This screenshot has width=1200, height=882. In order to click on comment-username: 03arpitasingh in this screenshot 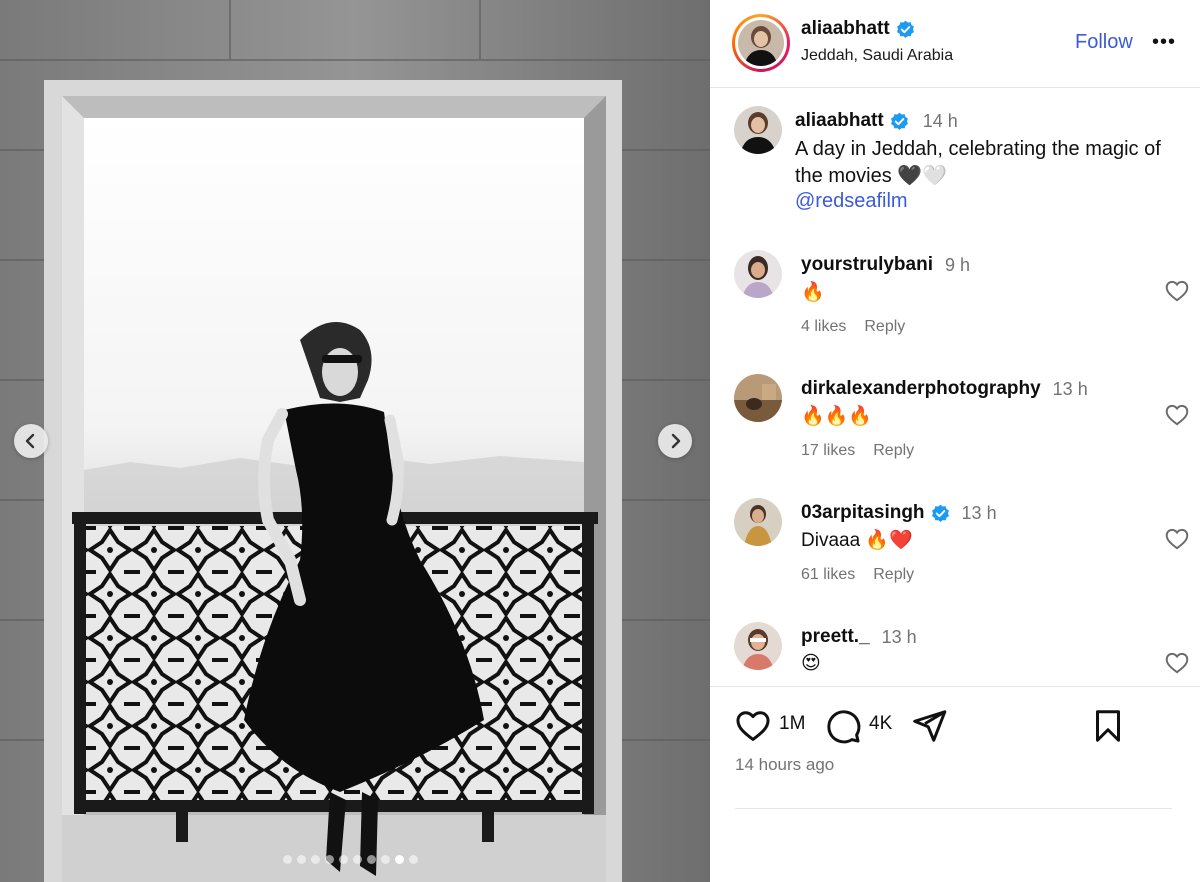, I will do `click(863, 513)`.